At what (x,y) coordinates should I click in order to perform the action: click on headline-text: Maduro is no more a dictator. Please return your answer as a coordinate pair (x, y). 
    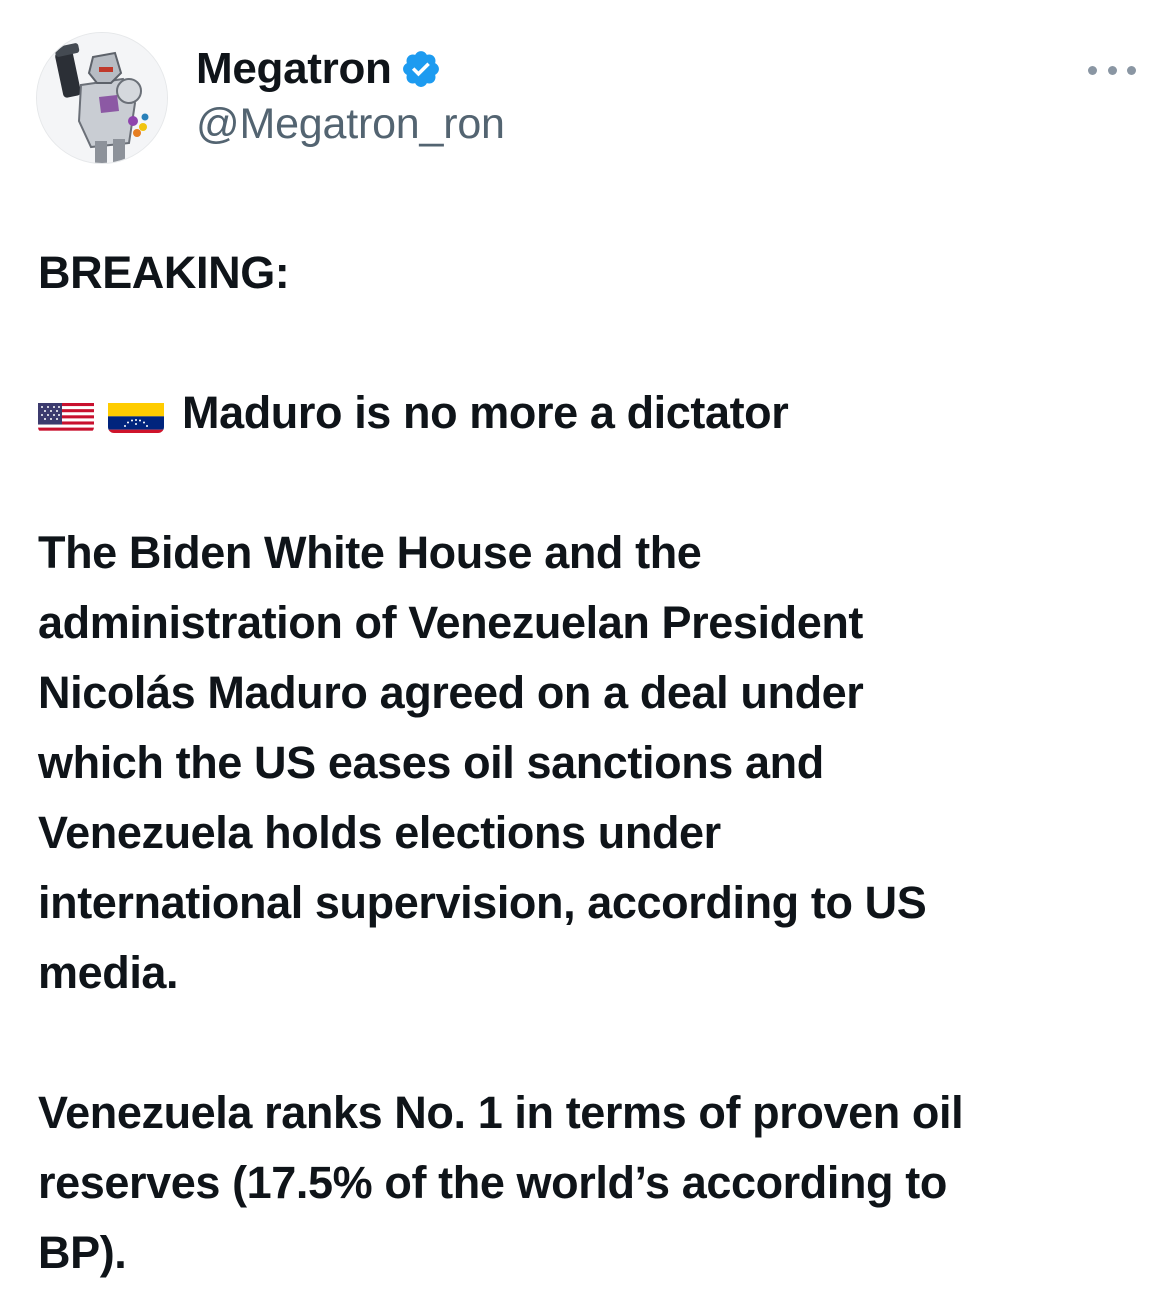
    Looking at the image, I should click on (485, 412).